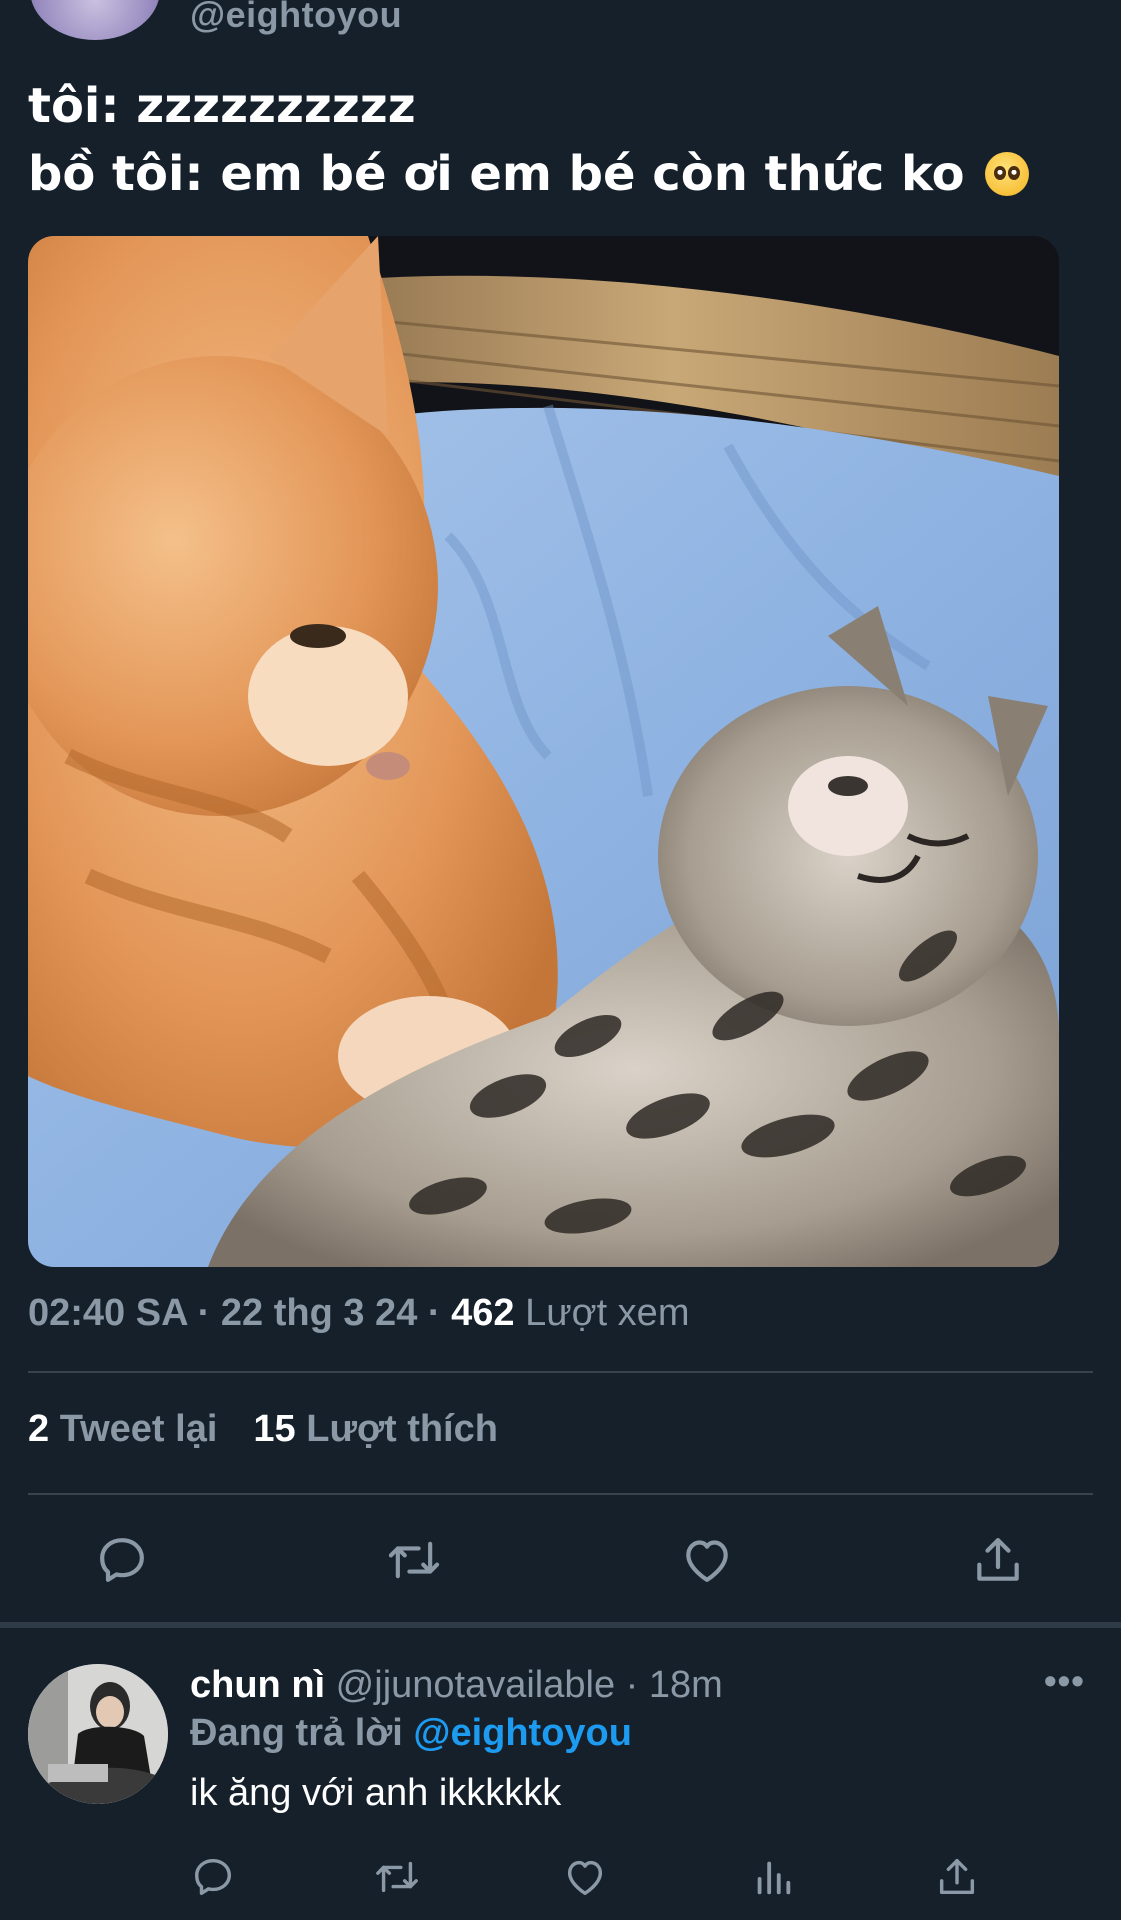 This screenshot has height=1920, width=1121. I want to click on retweets-stat: 2 Tweet lại, so click(122, 1429).